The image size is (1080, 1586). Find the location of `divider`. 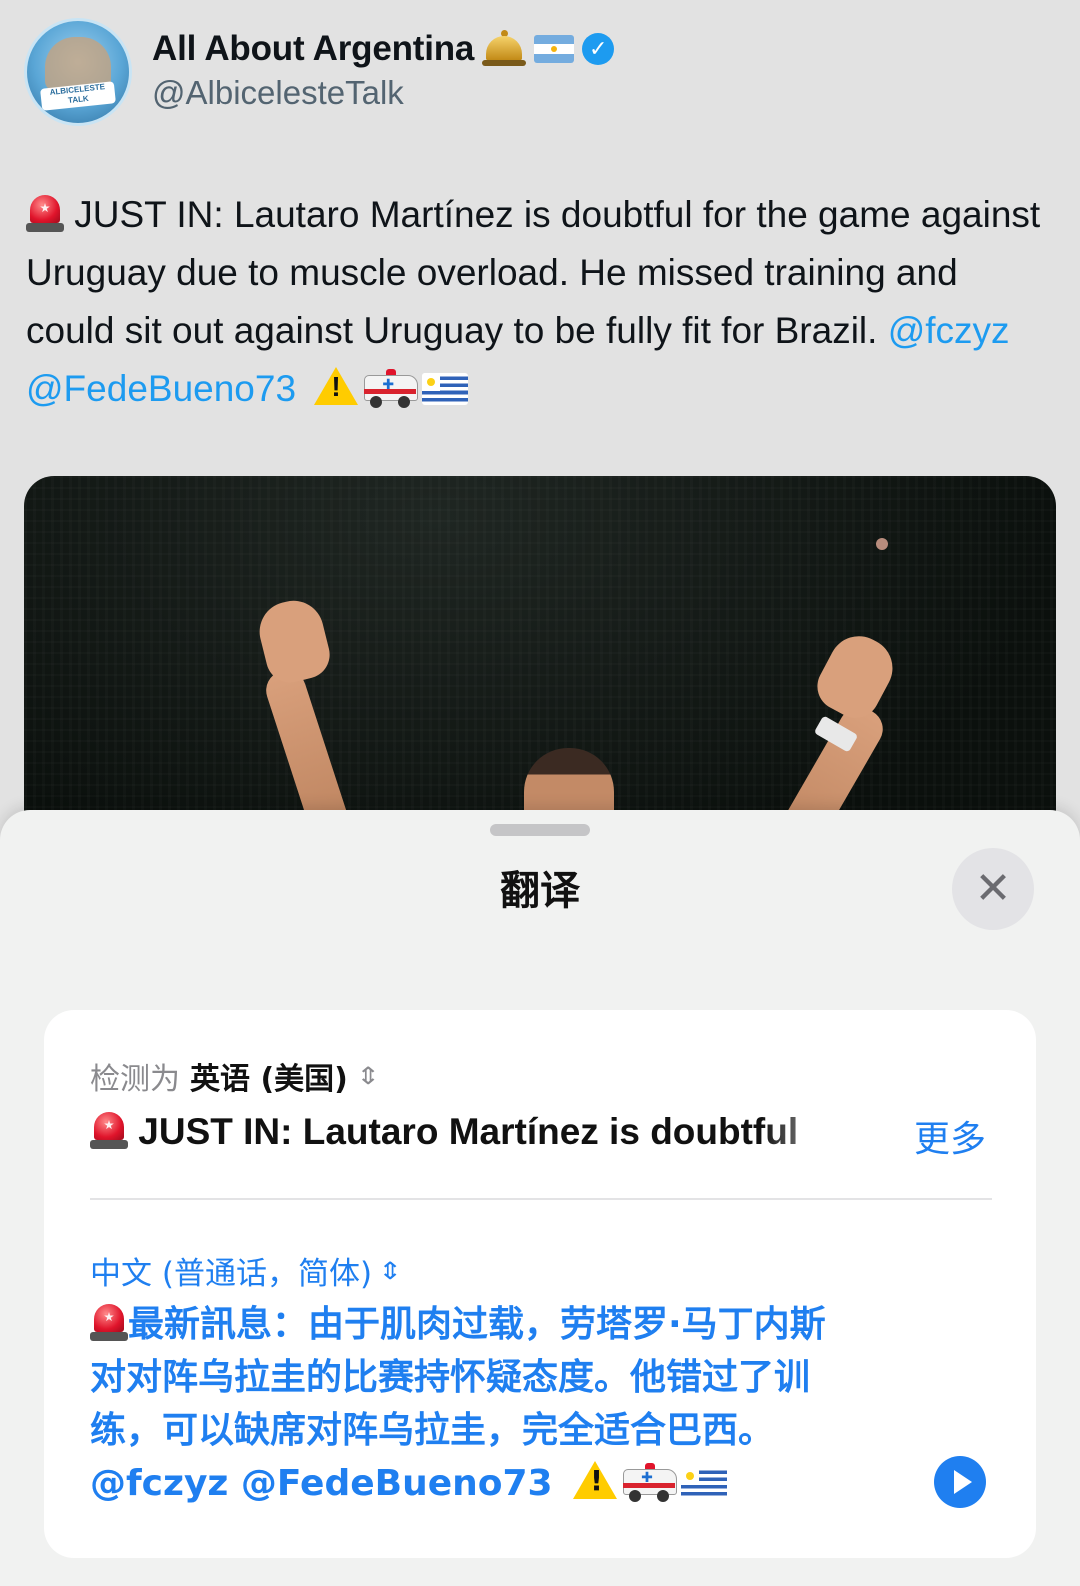

divider is located at coordinates (541, 1199).